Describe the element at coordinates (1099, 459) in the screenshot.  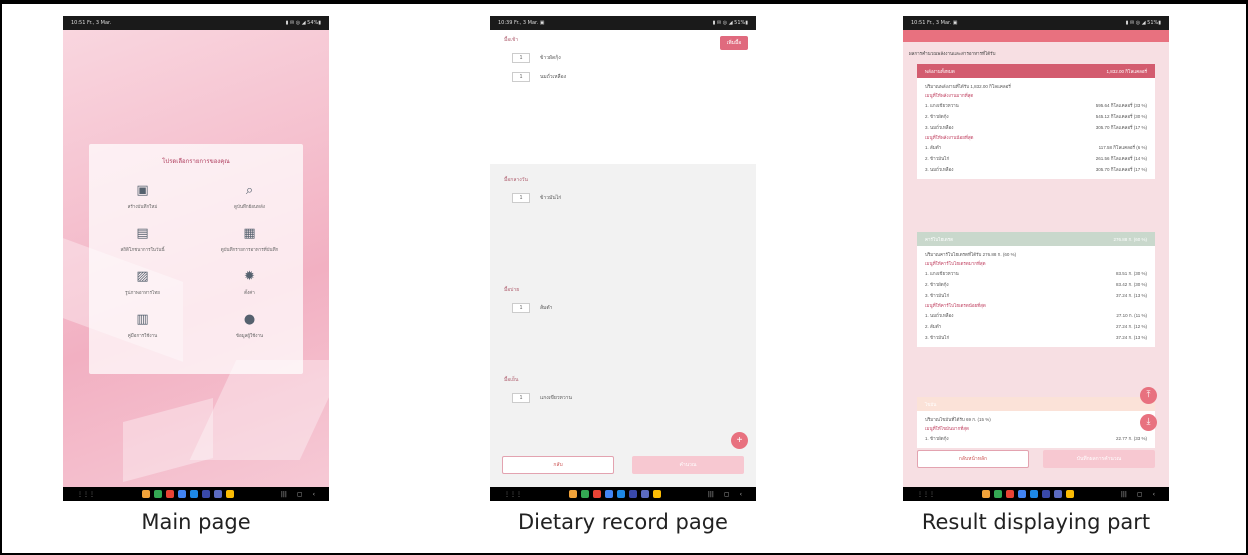
I see `save-result-button: บันทึกผลการคำนวณ` at that location.